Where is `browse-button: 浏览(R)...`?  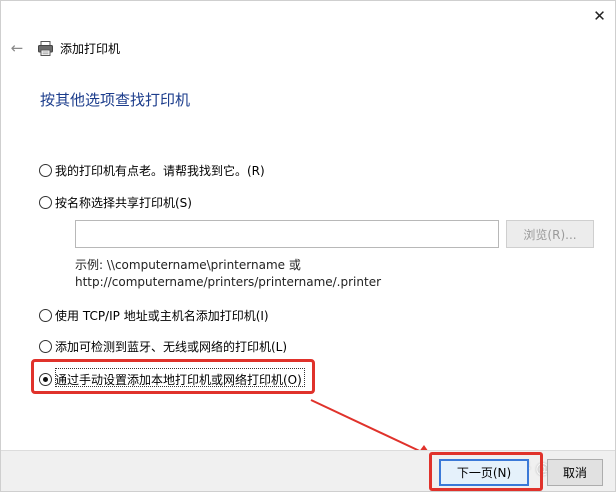 browse-button: 浏览(R)... is located at coordinates (550, 234).